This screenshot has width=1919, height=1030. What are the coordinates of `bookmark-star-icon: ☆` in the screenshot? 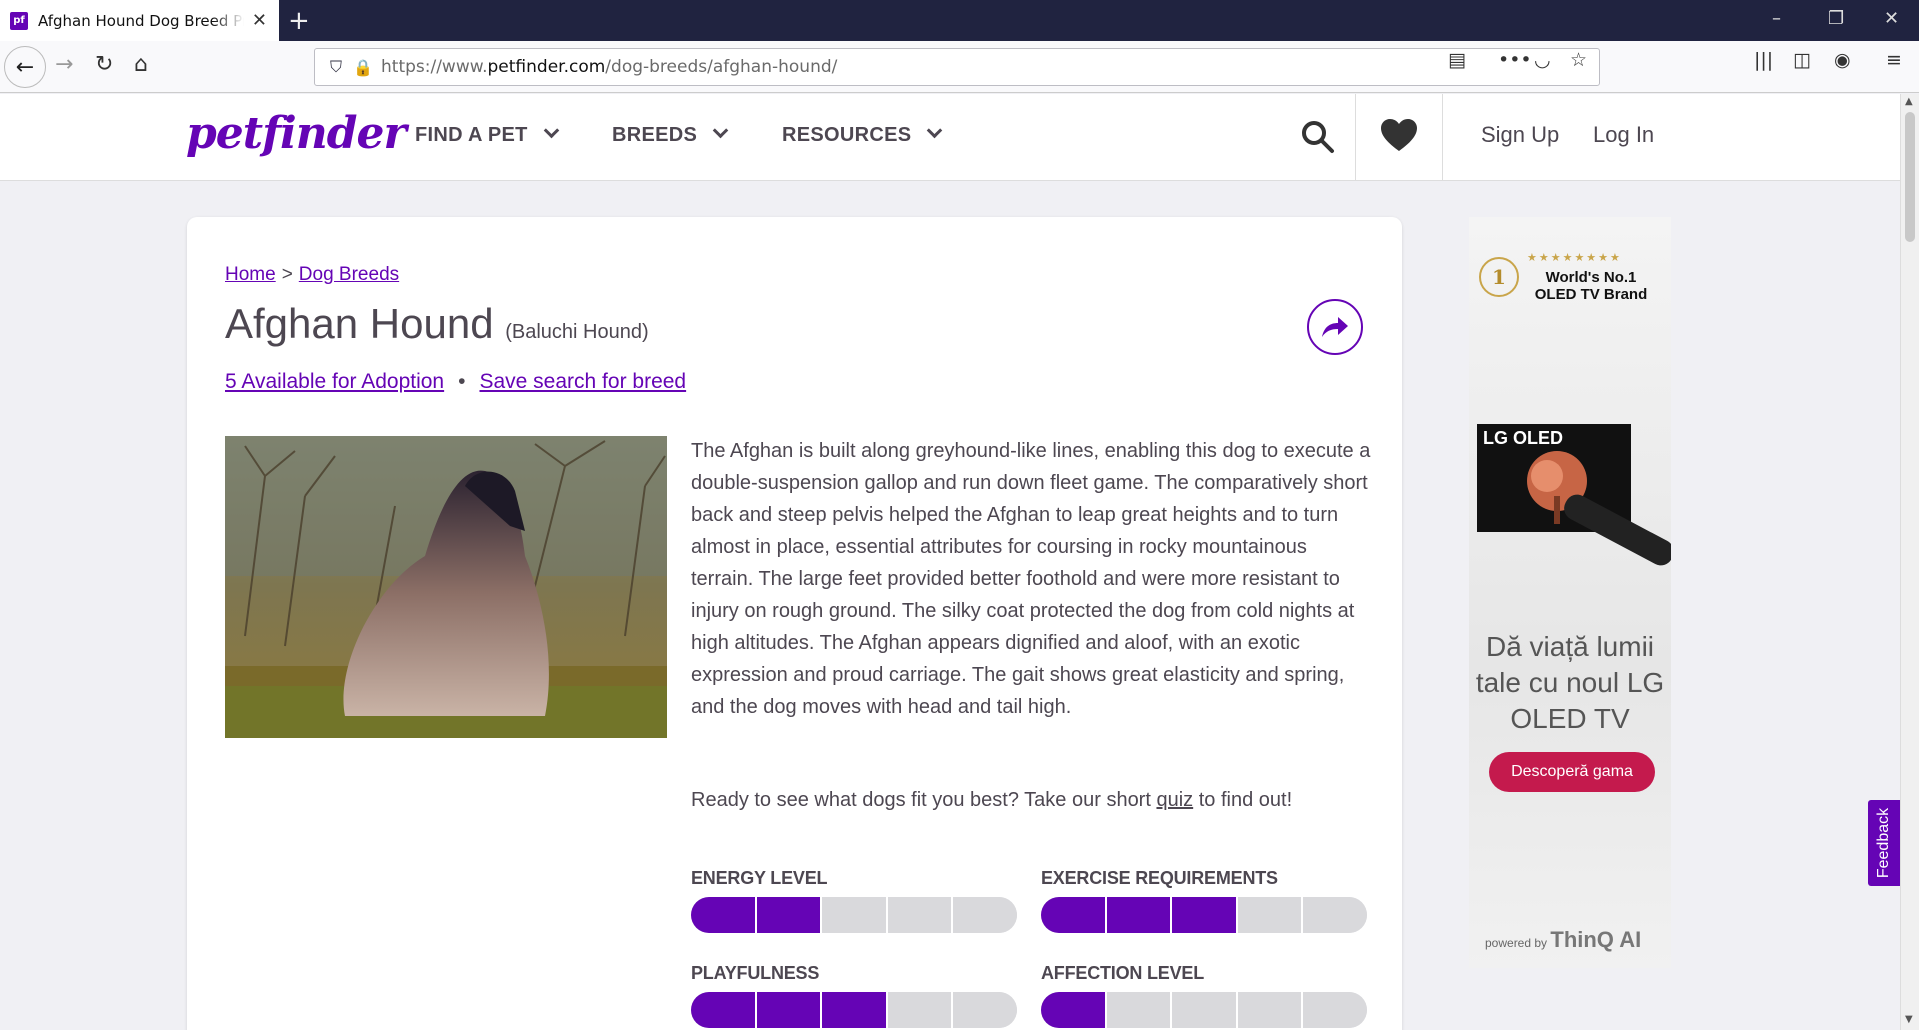 It's located at (1578, 60).